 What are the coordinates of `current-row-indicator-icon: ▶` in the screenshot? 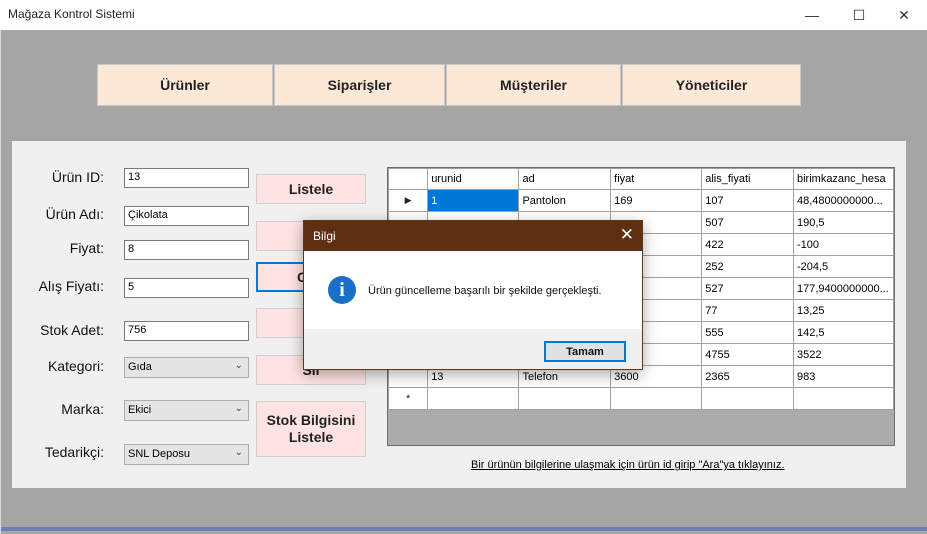 It's located at (408, 200).